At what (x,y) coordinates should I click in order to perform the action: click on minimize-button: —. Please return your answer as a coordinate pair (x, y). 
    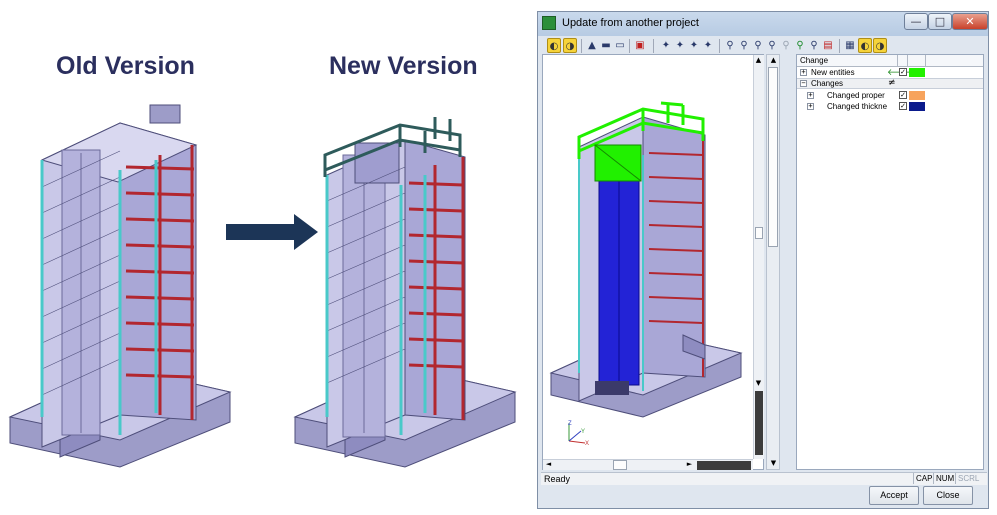
    Looking at the image, I should click on (916, 21).